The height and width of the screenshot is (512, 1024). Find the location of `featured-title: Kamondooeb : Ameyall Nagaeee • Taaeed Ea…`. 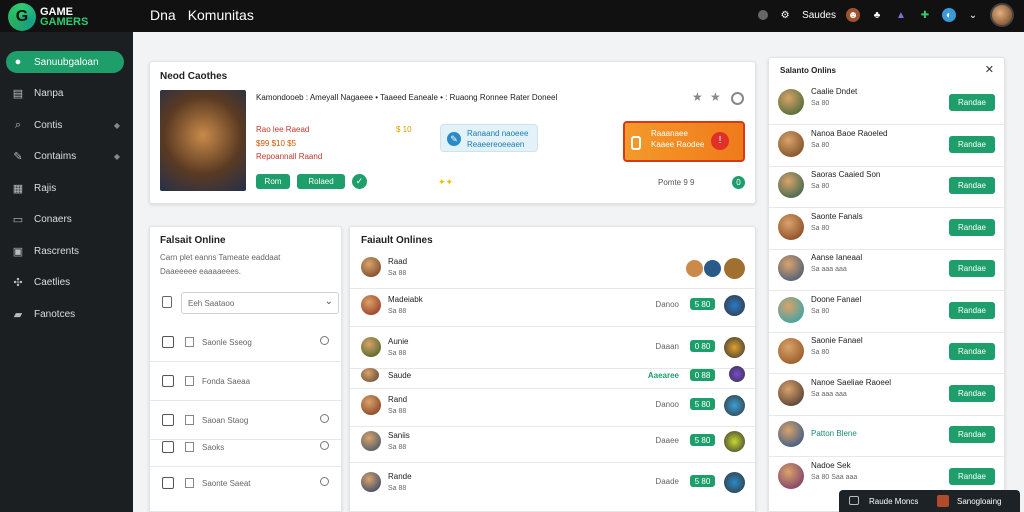

featured-title: Kamondooeb : Ameyall Nagaeee • Taaeed Ea… is located at coordinates (406, 97).